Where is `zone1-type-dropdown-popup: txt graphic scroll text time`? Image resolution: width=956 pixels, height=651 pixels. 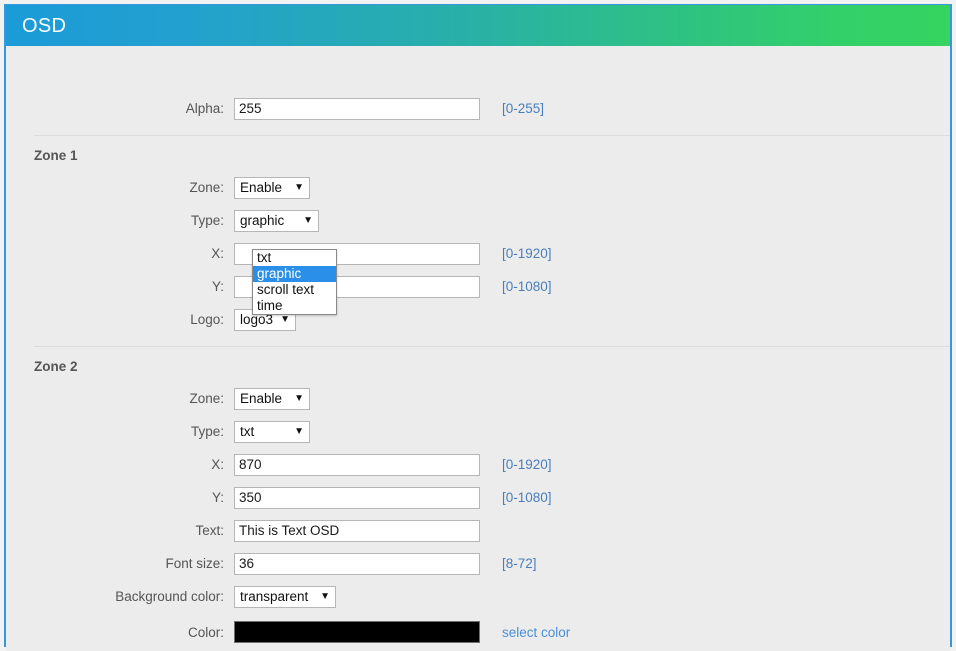
zone1-type-dropdown-popup: txt graphic scroll text time is located at coordinates (294, 282).